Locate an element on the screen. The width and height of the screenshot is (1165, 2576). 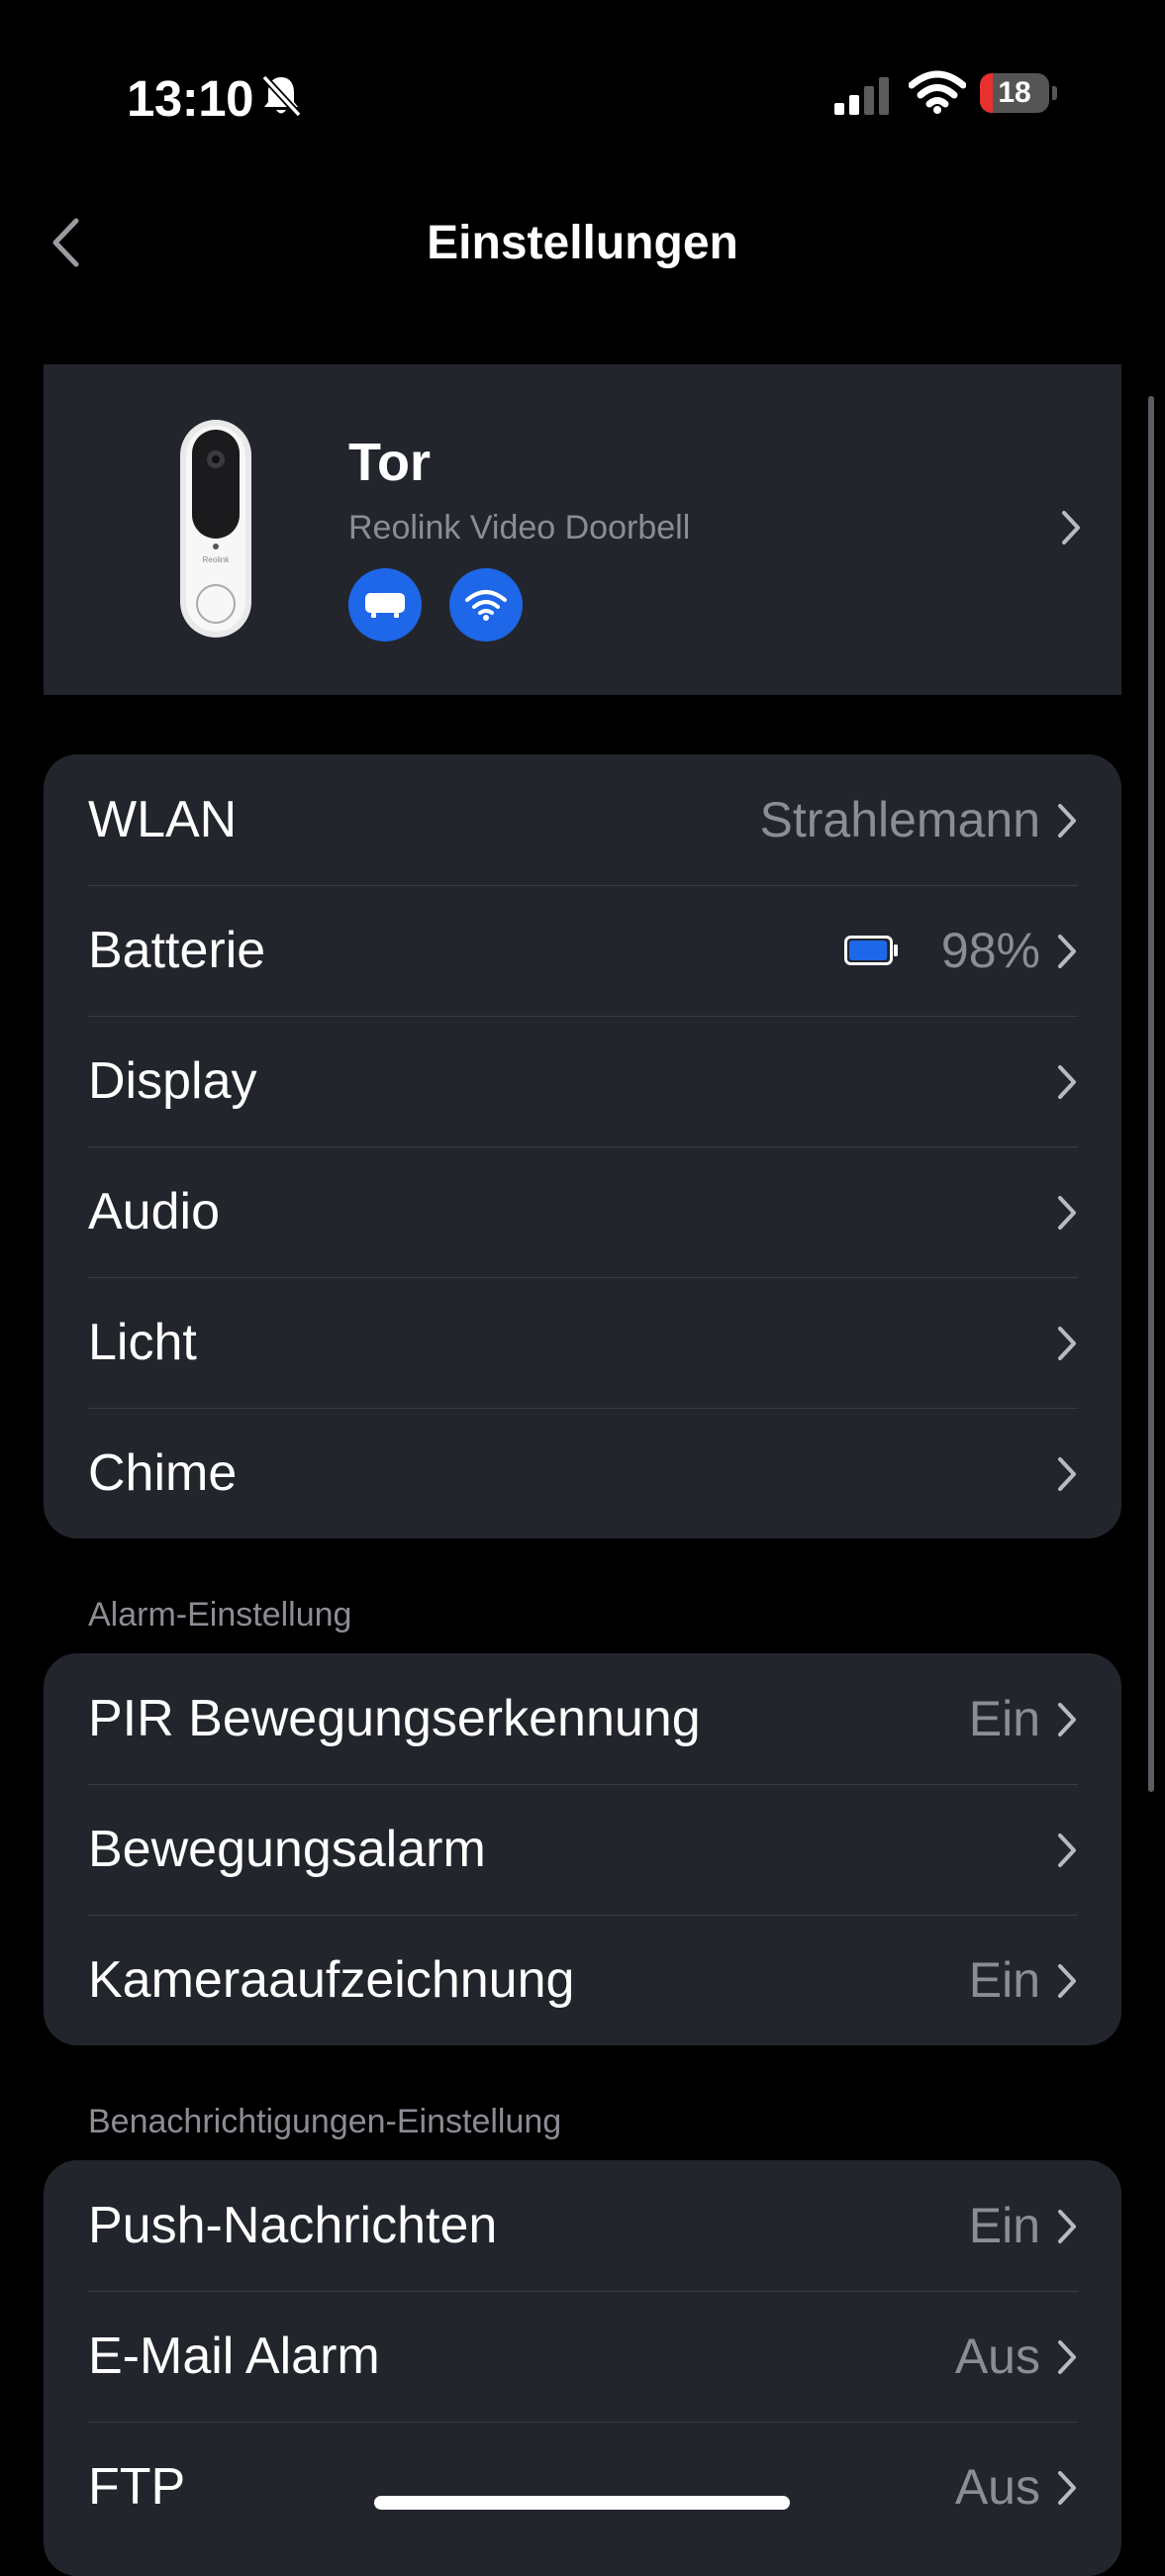
device-model: Reolink Video Doorbell is located at coordinates (519, 527).